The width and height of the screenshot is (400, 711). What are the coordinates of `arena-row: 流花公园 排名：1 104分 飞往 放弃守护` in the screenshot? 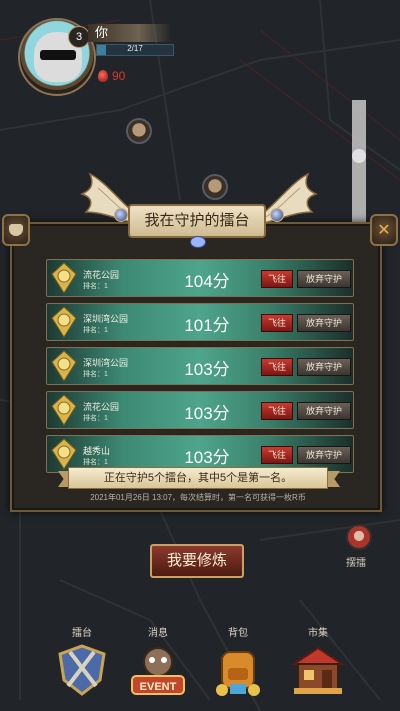 It's located at (200, 278).